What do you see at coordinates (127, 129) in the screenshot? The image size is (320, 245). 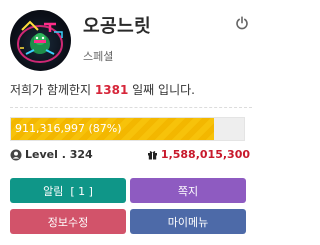 I see `exp-progress-bar: 911,316,997 (87%)` at bounding box center [127, 129].